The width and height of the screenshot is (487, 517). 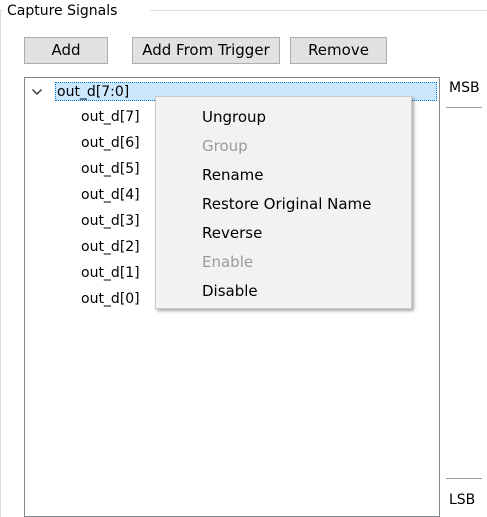 I want to click on tree-row: out_d[7], so click(x=110, y=117).